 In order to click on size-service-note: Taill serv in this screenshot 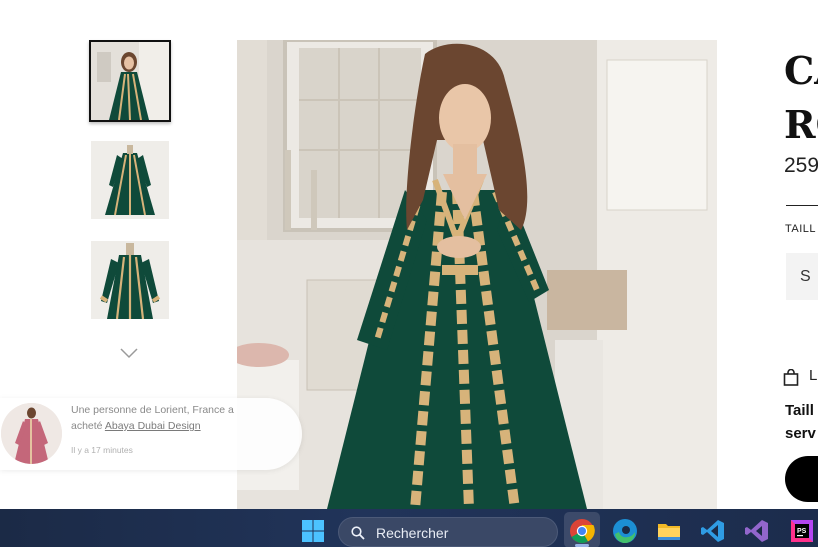, I will do `click(800, 422)`.